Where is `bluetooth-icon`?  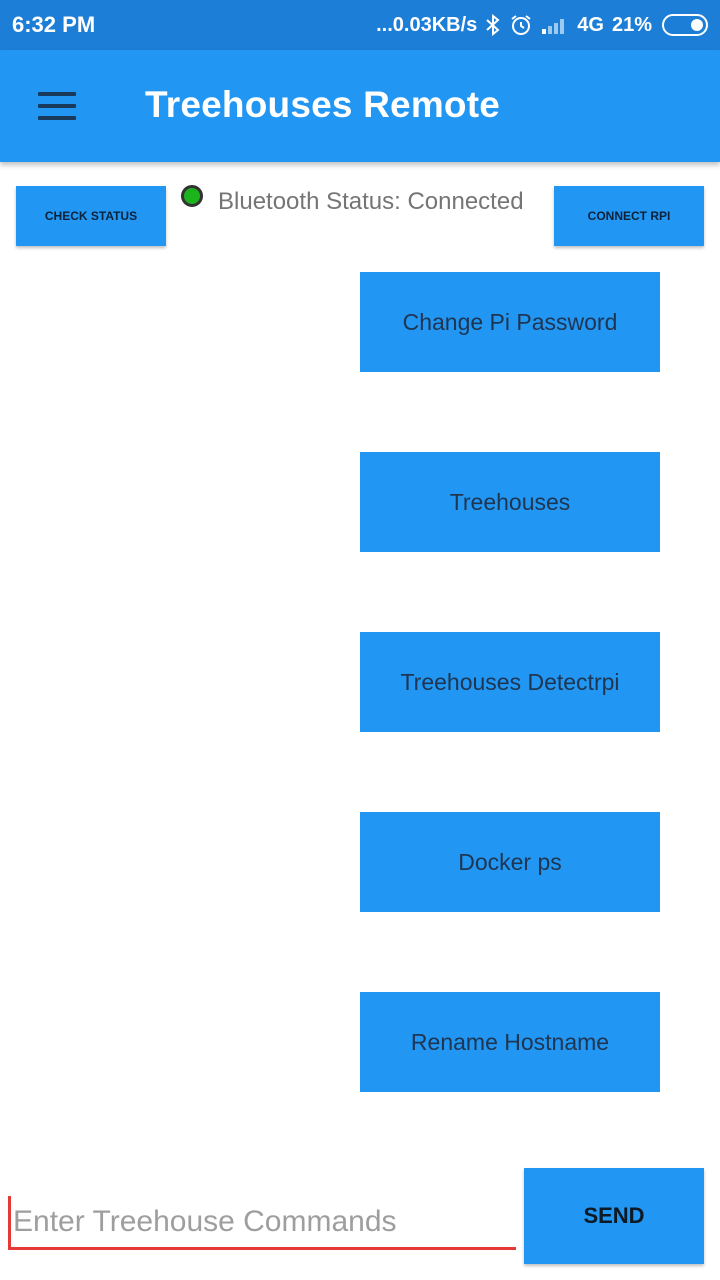
bluetooth-icon is located at coordinates (493, 25).